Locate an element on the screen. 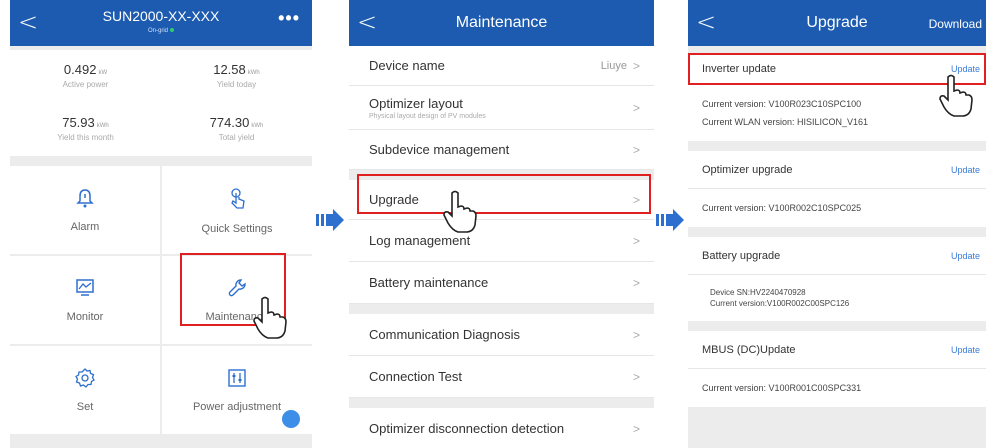 The image size is (986, 448). sliders-icon is located at coordinates (237, 378).